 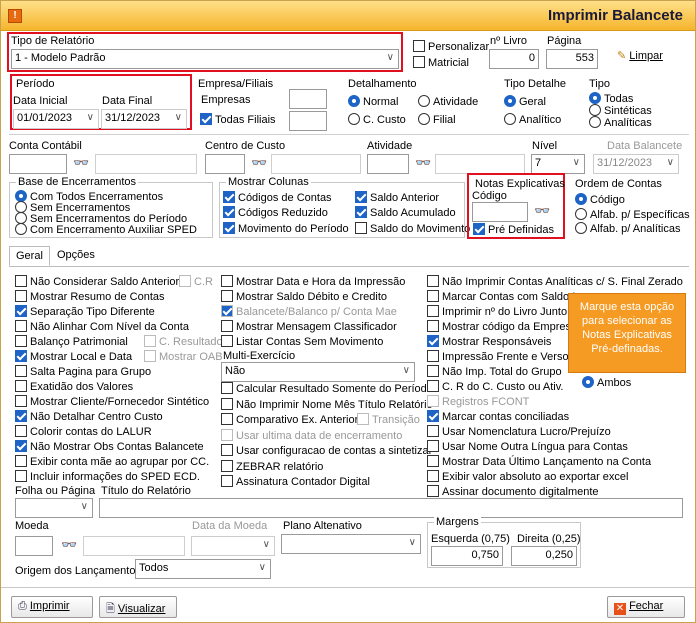 What do you see at coordinates (558, 164) in the screenshot?
I see `nivel-select: 7 ∨` at bounding box center [558, 164].